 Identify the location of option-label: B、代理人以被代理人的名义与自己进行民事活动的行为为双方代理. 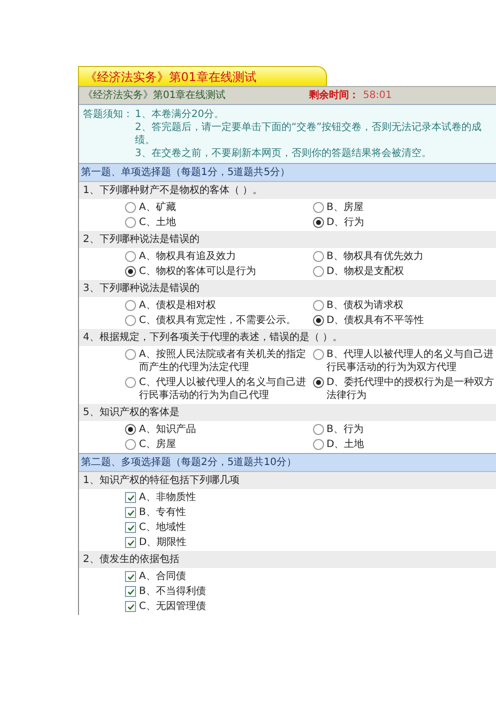
(410, 361).